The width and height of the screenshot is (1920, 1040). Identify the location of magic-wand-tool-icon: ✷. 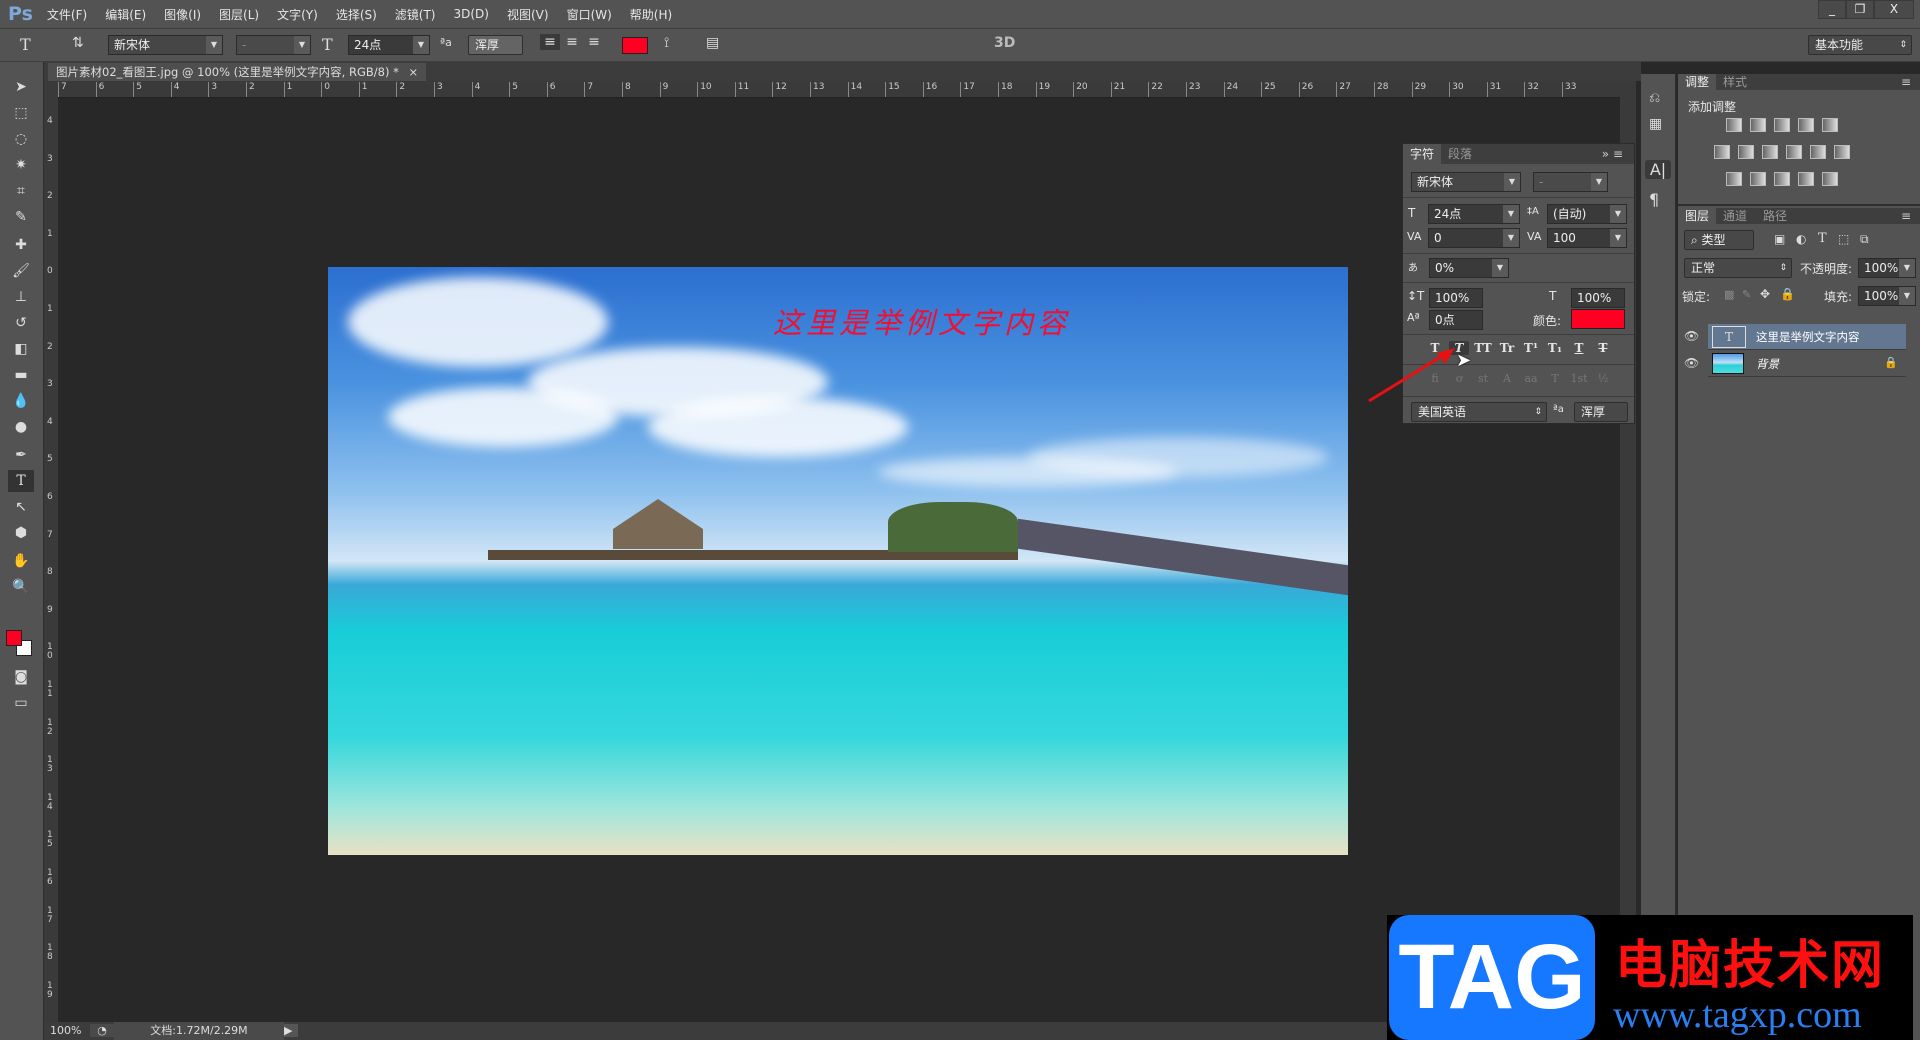
(21, 165).